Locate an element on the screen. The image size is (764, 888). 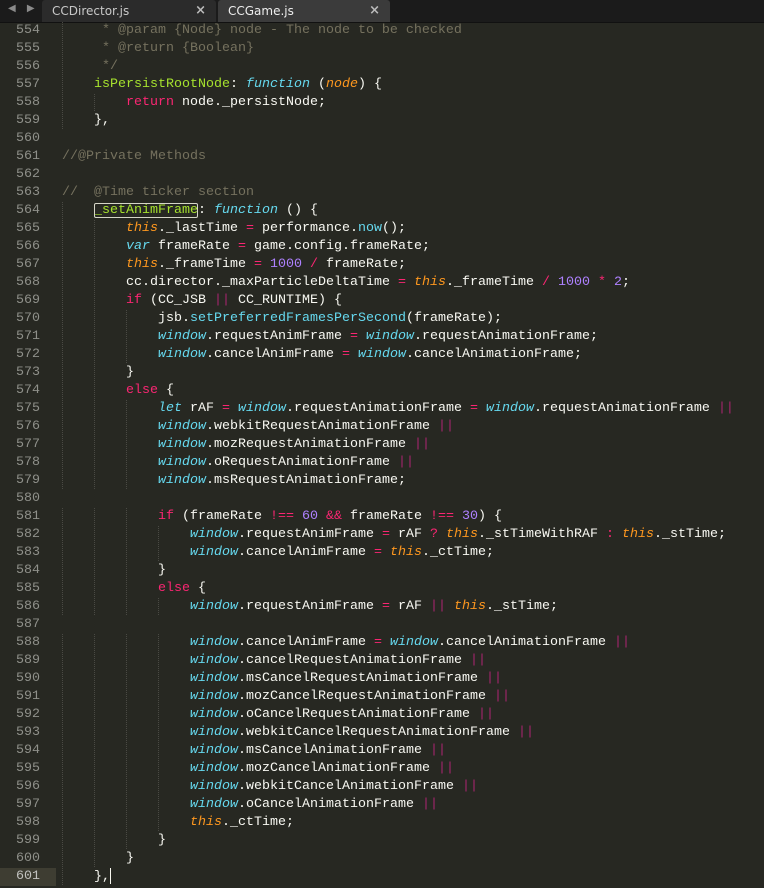
code-line: 596 window.webkitCancelAnimationFrame || is located at coordinates (382, 787).